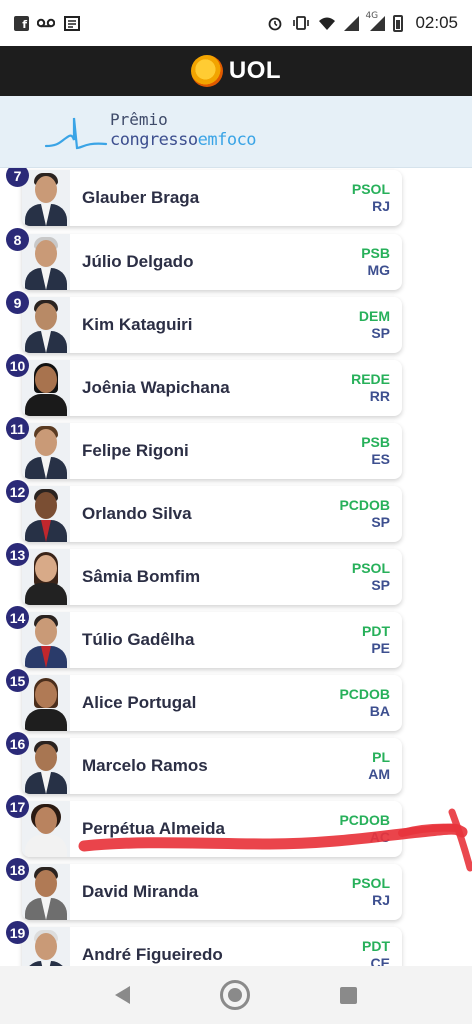  Describe the element at coordinates (17, 617) in the screenshot. I see `rank-badge: 14` at that location.